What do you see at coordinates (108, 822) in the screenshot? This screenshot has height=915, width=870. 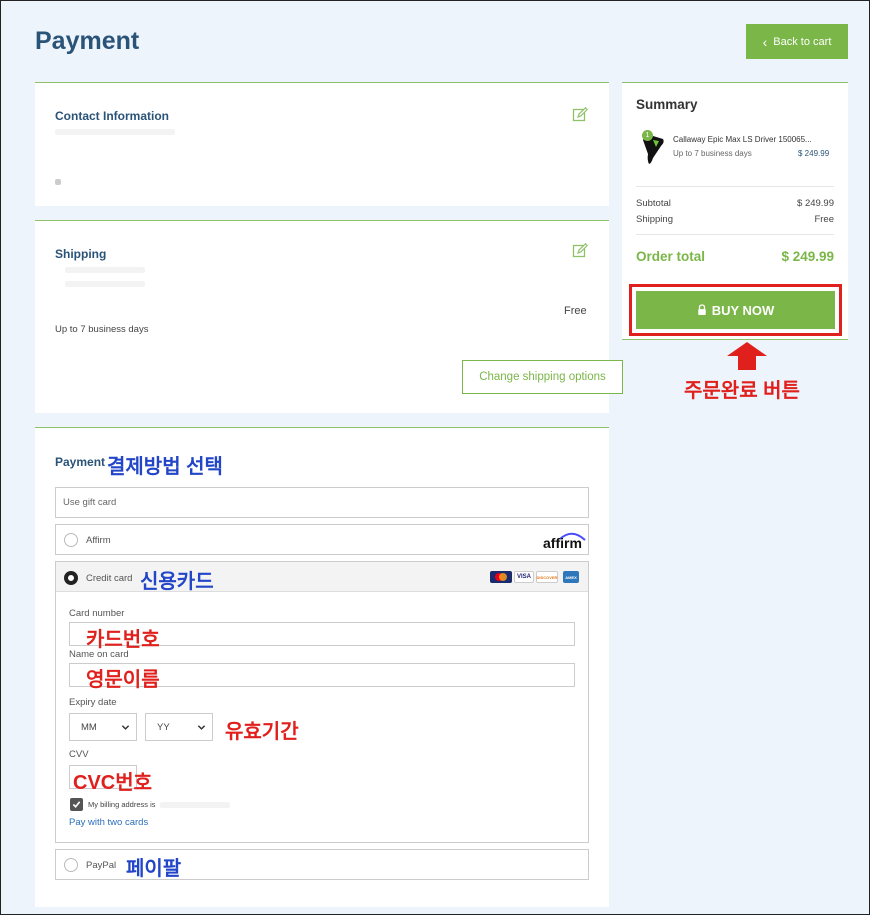 I see `pay-with-two-cards-link: Pay with two cards` at bounding box center [108, 822].